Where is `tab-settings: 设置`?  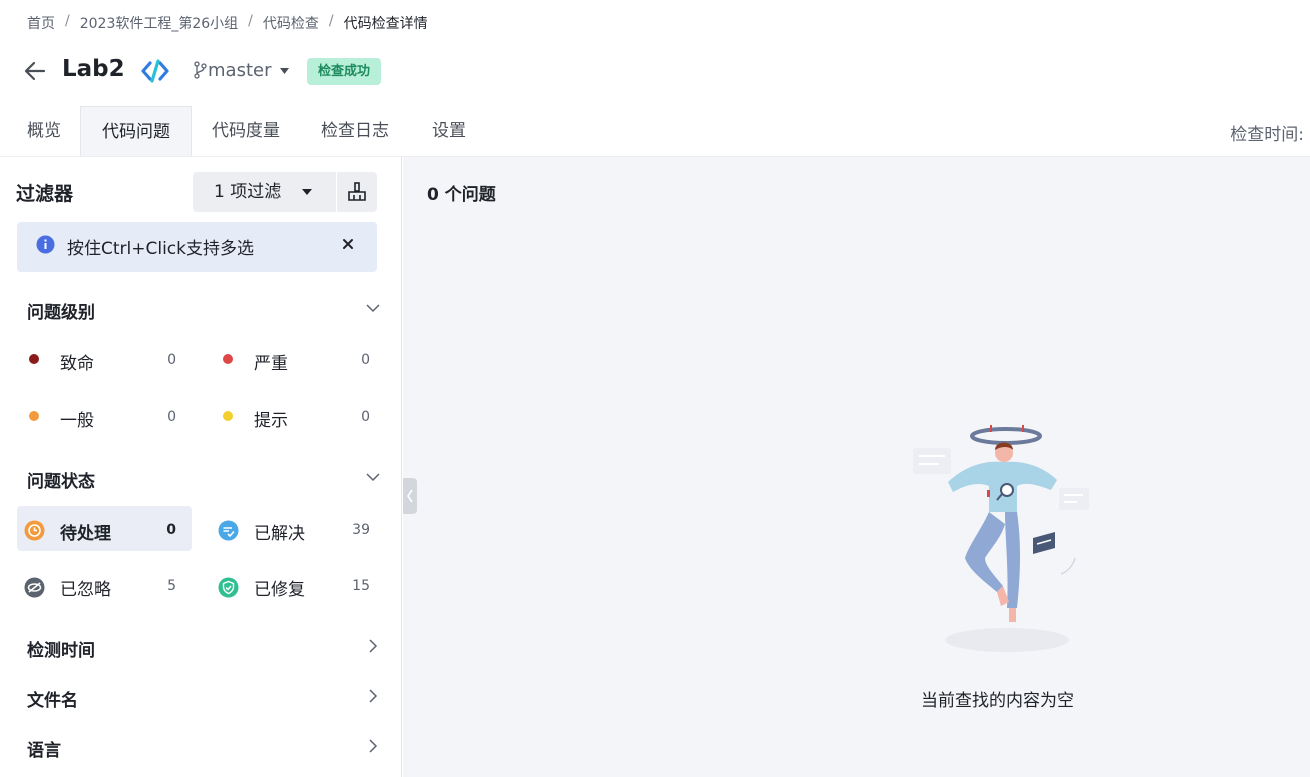
tab-settings: 设置 is located at coordinates (449, 131).